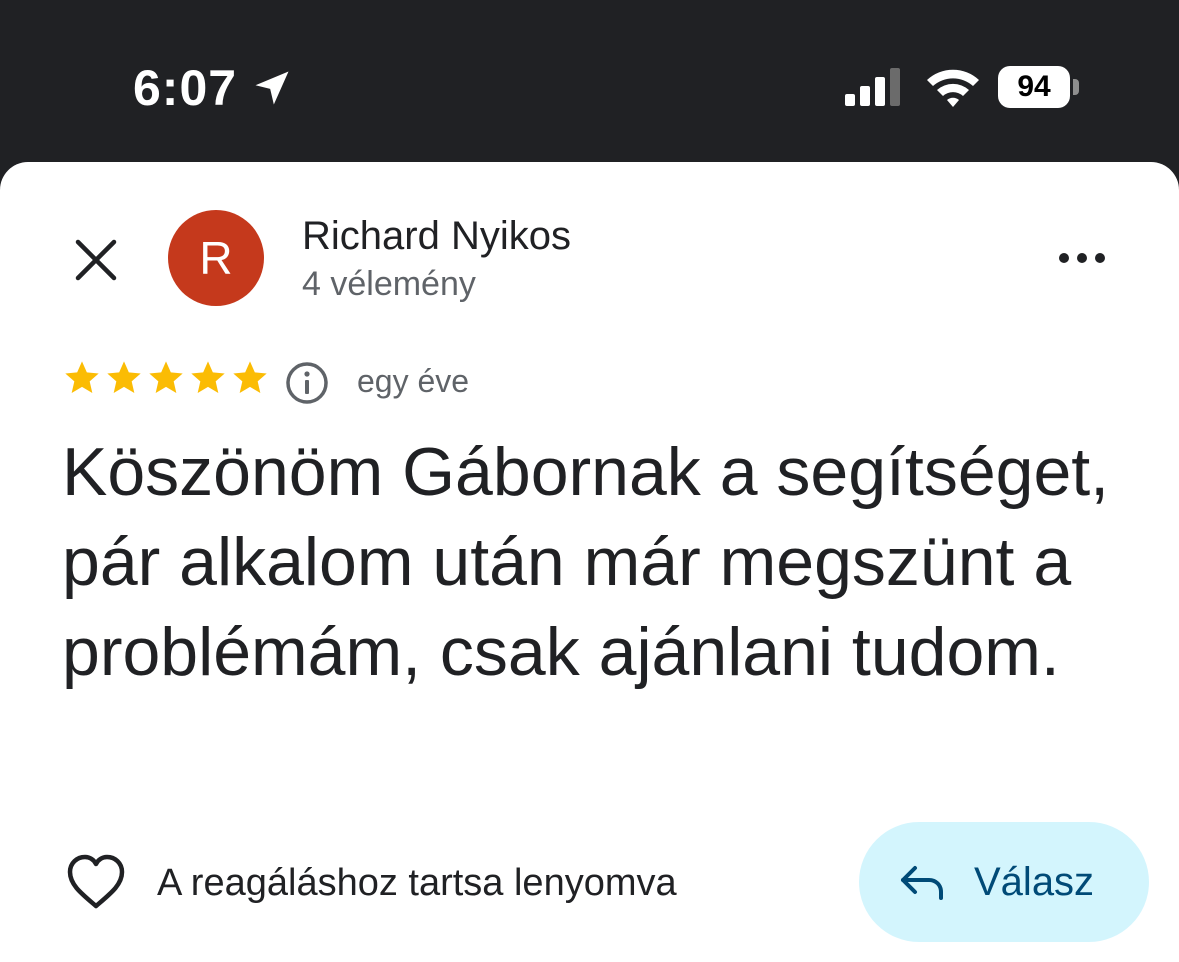  I want to click on reviewer-name: Richard Nyikos, so click(436, 236).